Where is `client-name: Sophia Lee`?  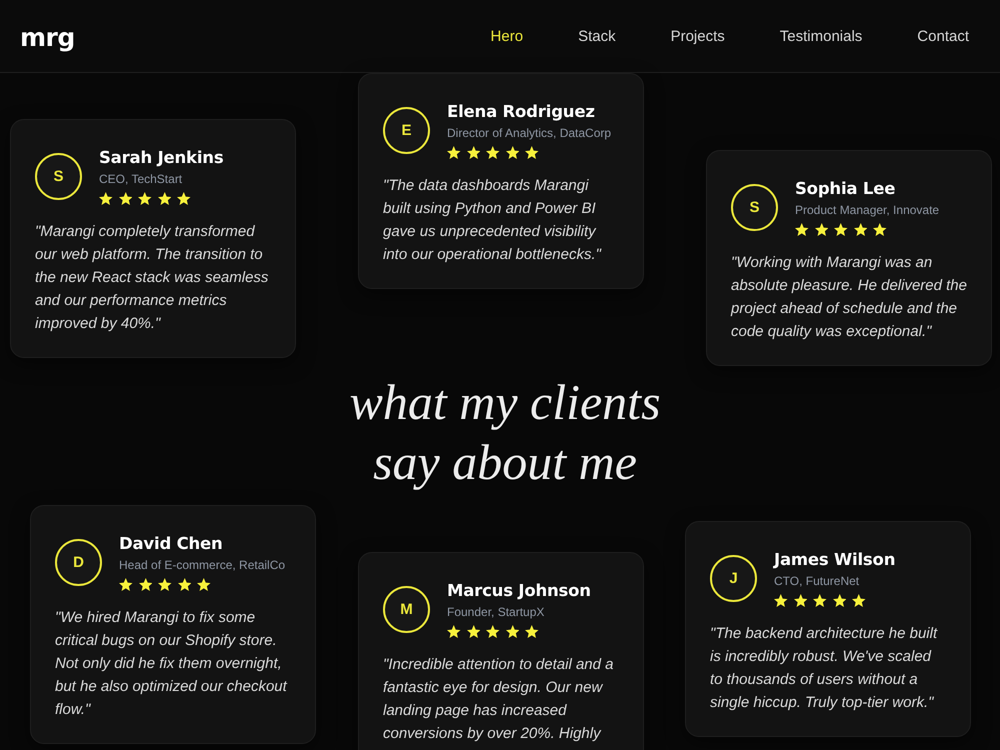
client-name: Sophia Lee is located at coordinates (845, 188).